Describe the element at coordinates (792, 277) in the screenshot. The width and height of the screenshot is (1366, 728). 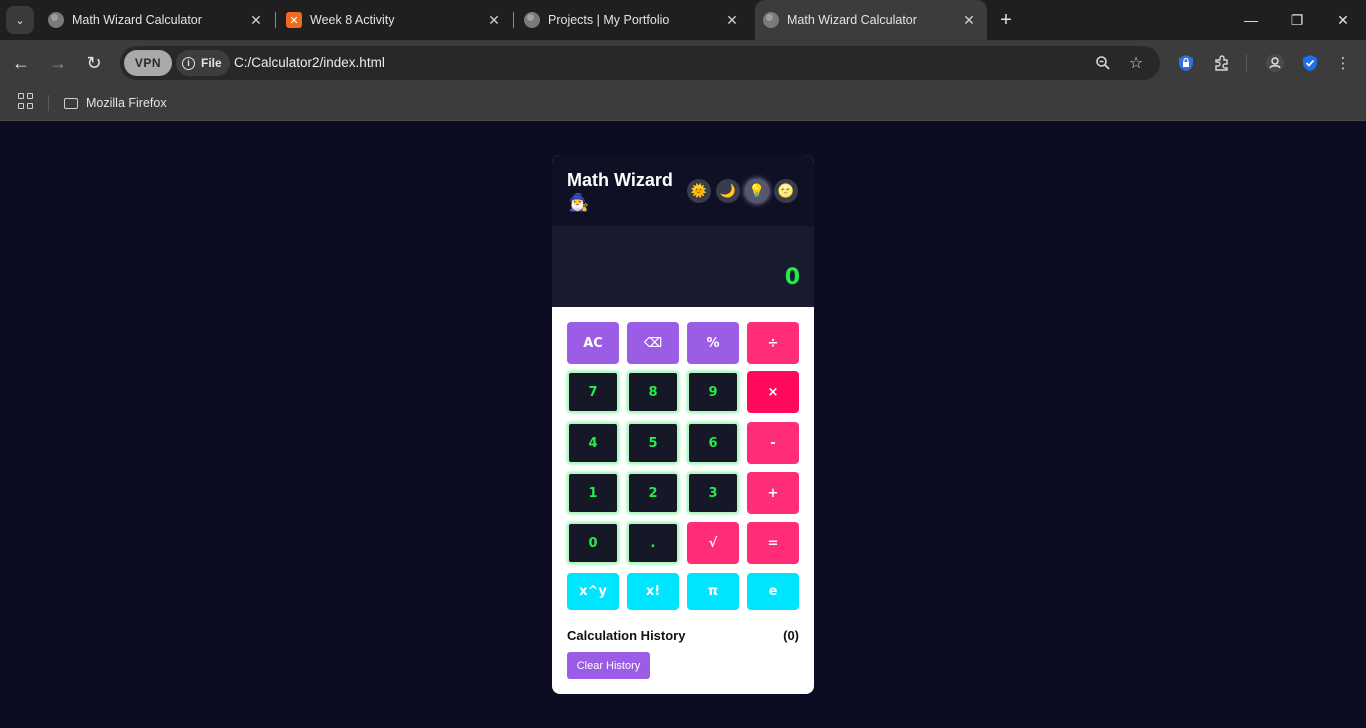
I see `display-value: 0` at that location.